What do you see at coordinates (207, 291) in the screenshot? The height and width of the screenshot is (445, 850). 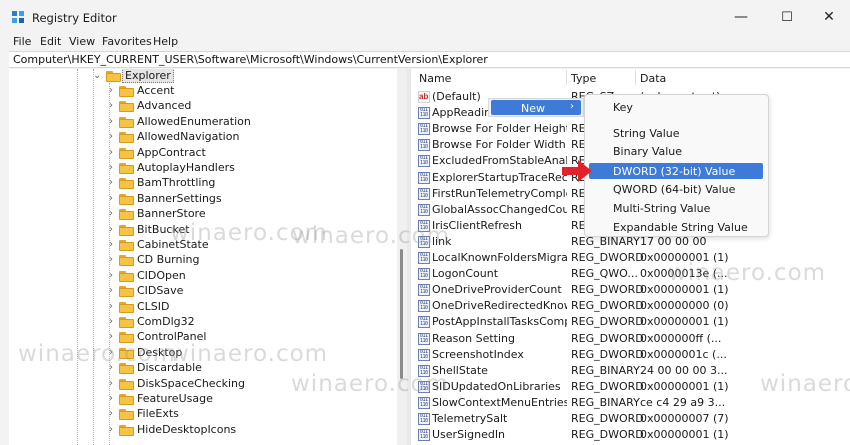 I see `tree-item: › CIDSave` at bounding box center [207, 291].